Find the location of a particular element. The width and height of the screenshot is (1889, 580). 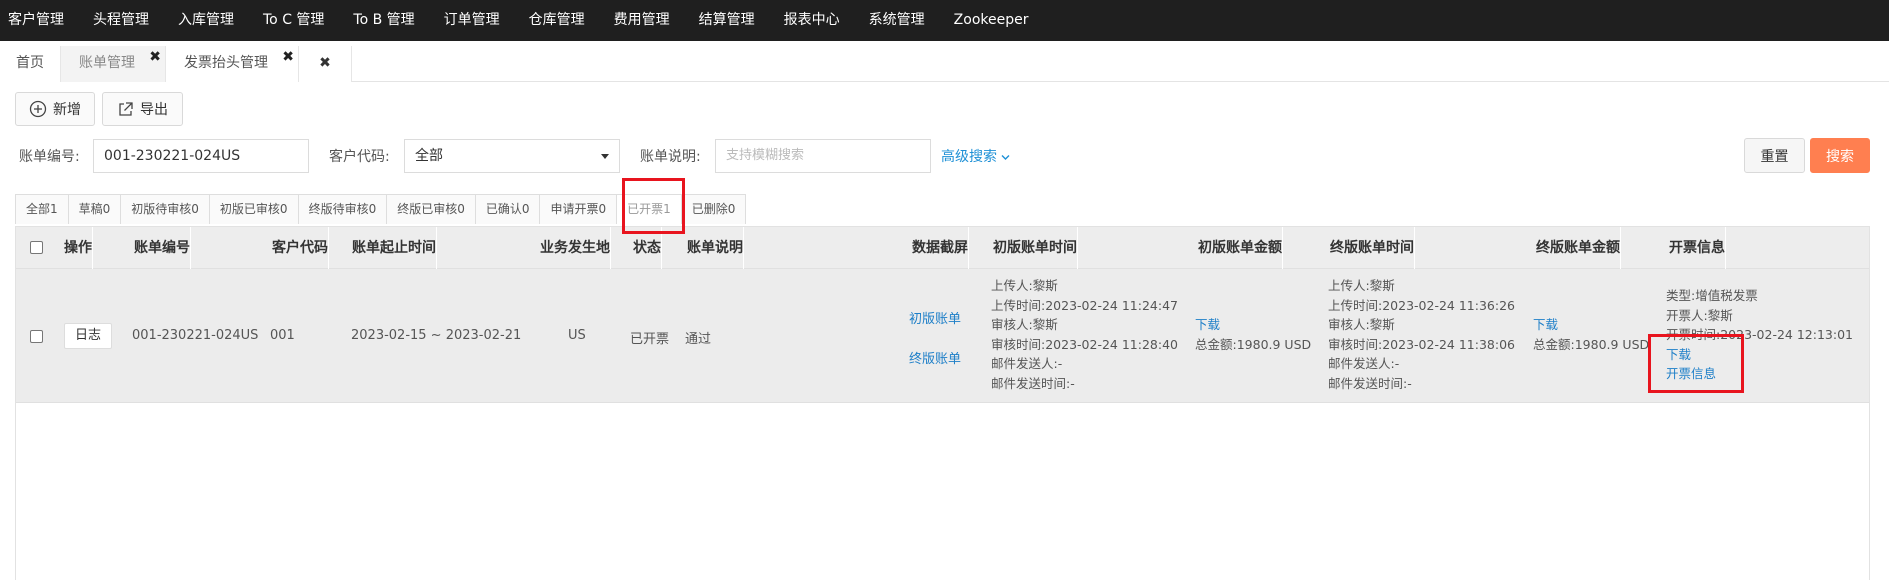

status-tab-all: 全部1 is located at coordinates (42, 209).